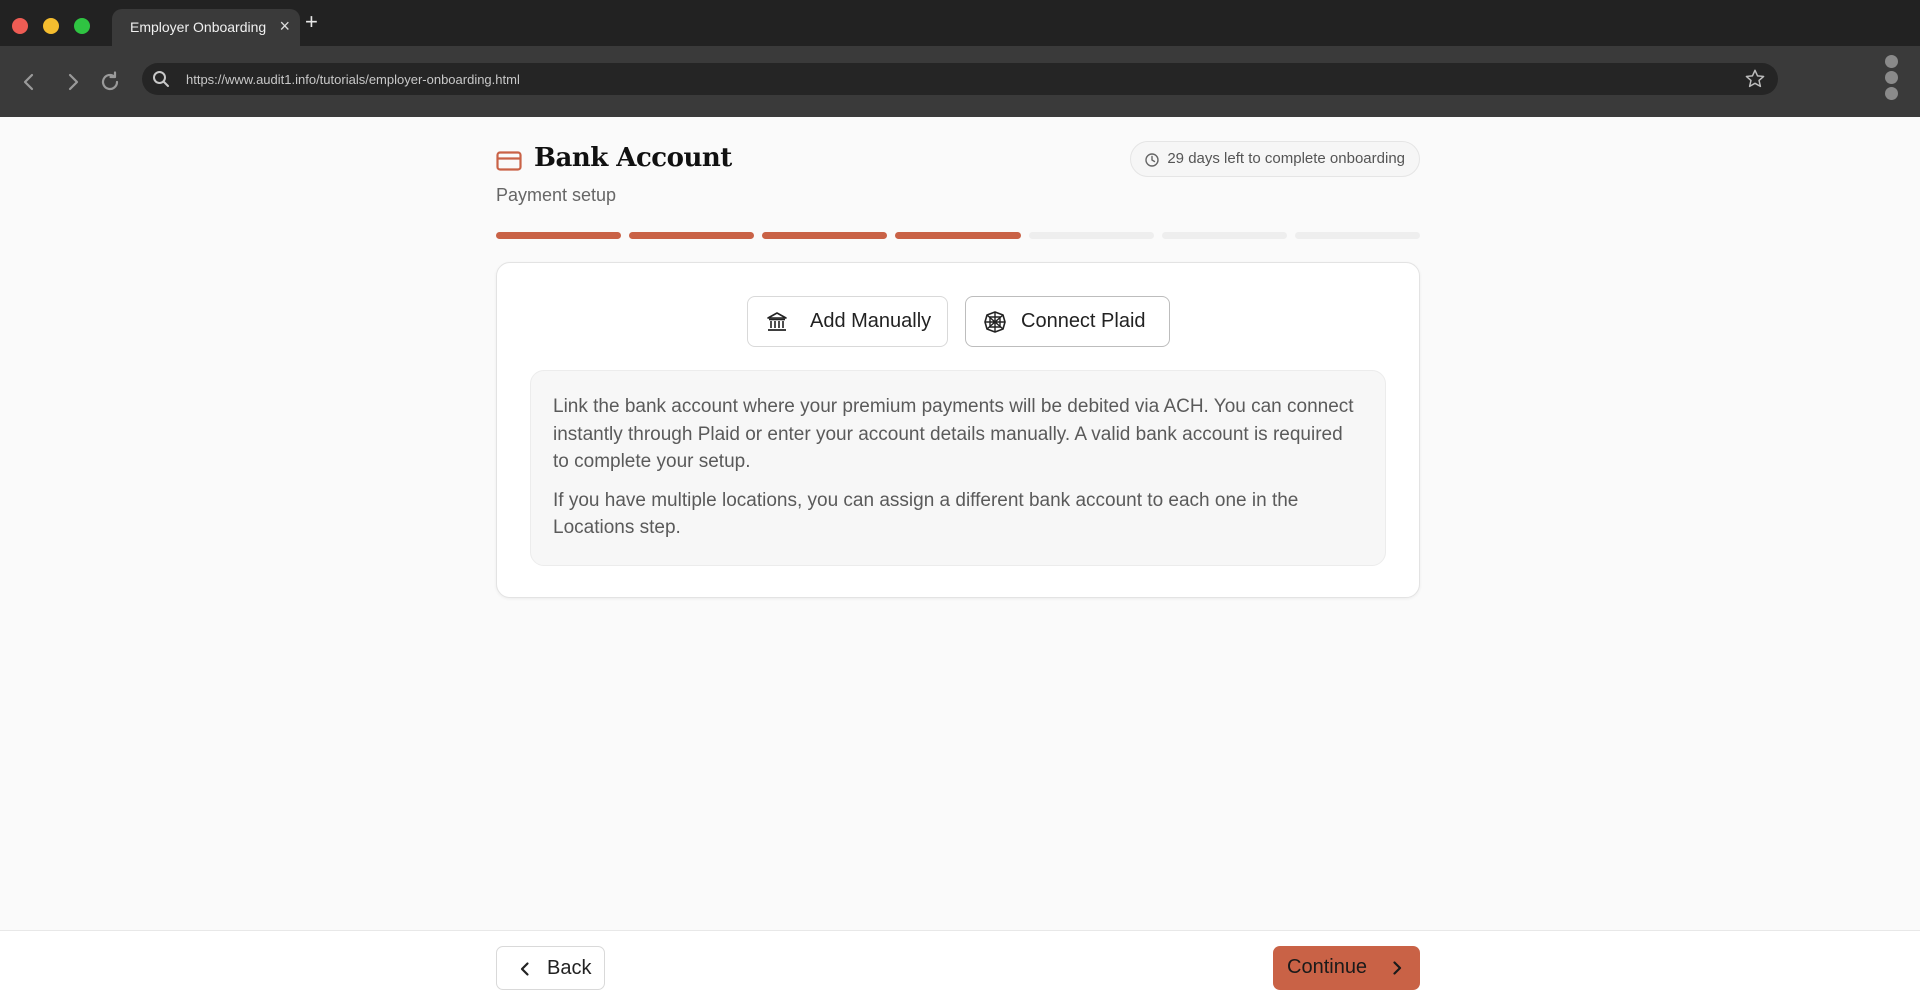  I want to click on tab-title: Employer Onboarding, so click(198, 27).